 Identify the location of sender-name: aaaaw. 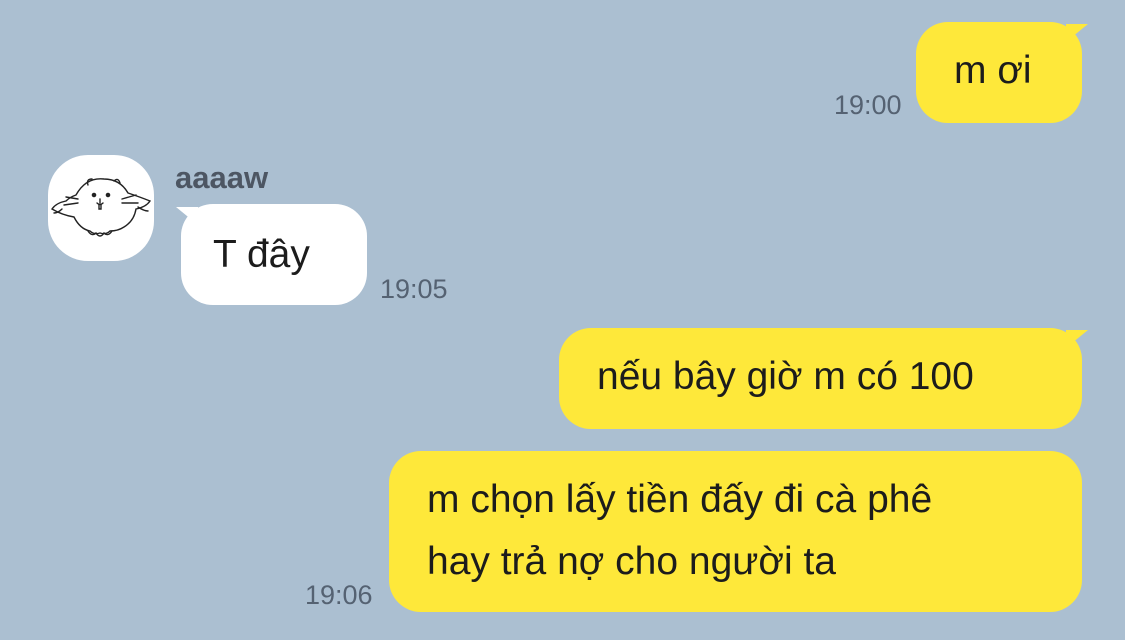
(222, 177).